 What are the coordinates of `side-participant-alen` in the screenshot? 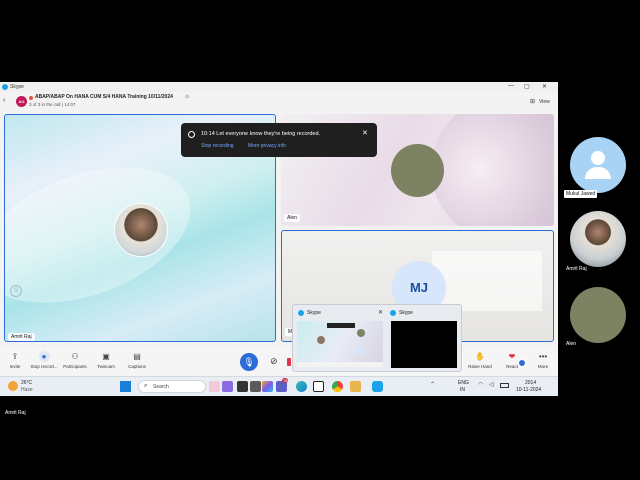 It's located at (598, 315).